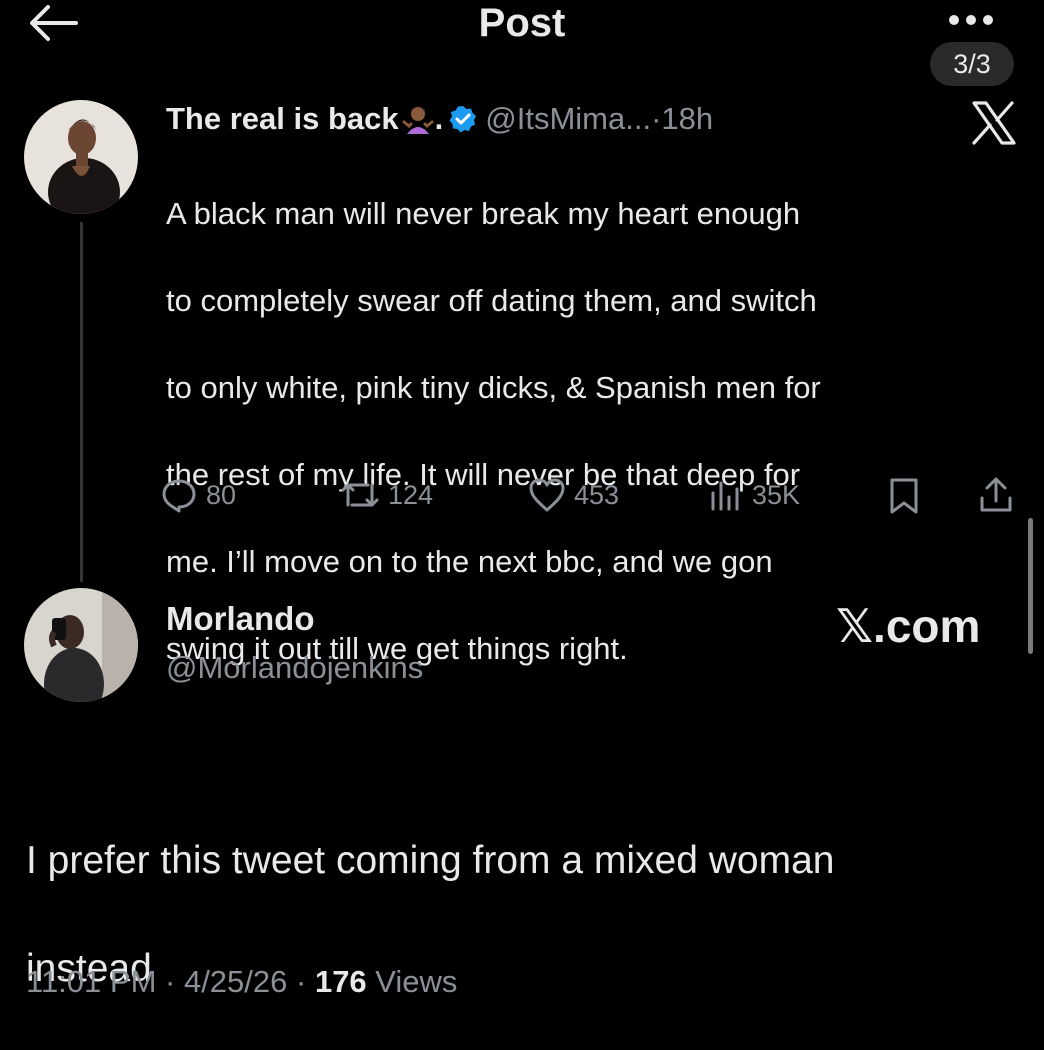  I want to click on repost-button: 124, so click(386, 495).